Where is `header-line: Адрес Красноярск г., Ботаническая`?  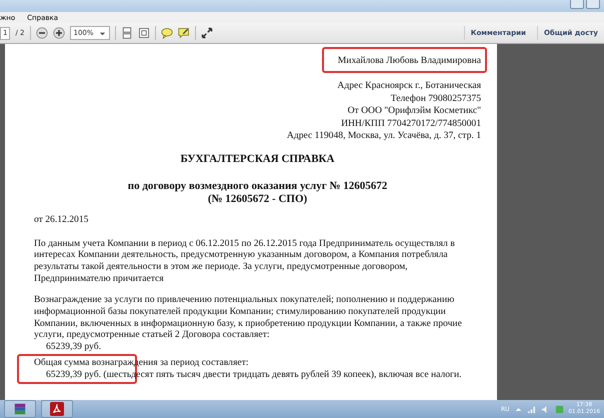
header-line: Адрес Красноярск г., Ботаническая is located at coordinates (408, 86).